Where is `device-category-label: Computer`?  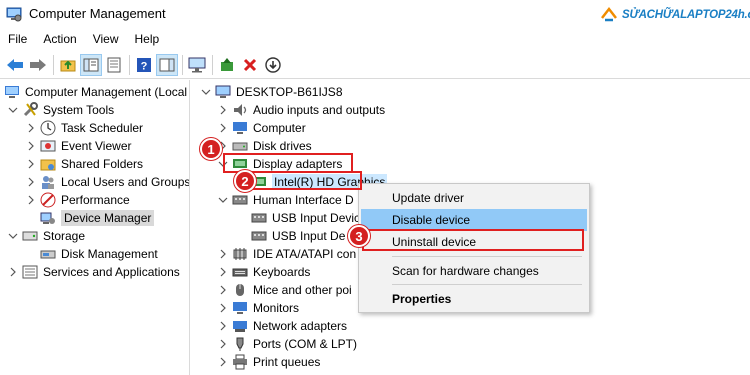 device-category-label: Computer is located at coordinates (279, 128).